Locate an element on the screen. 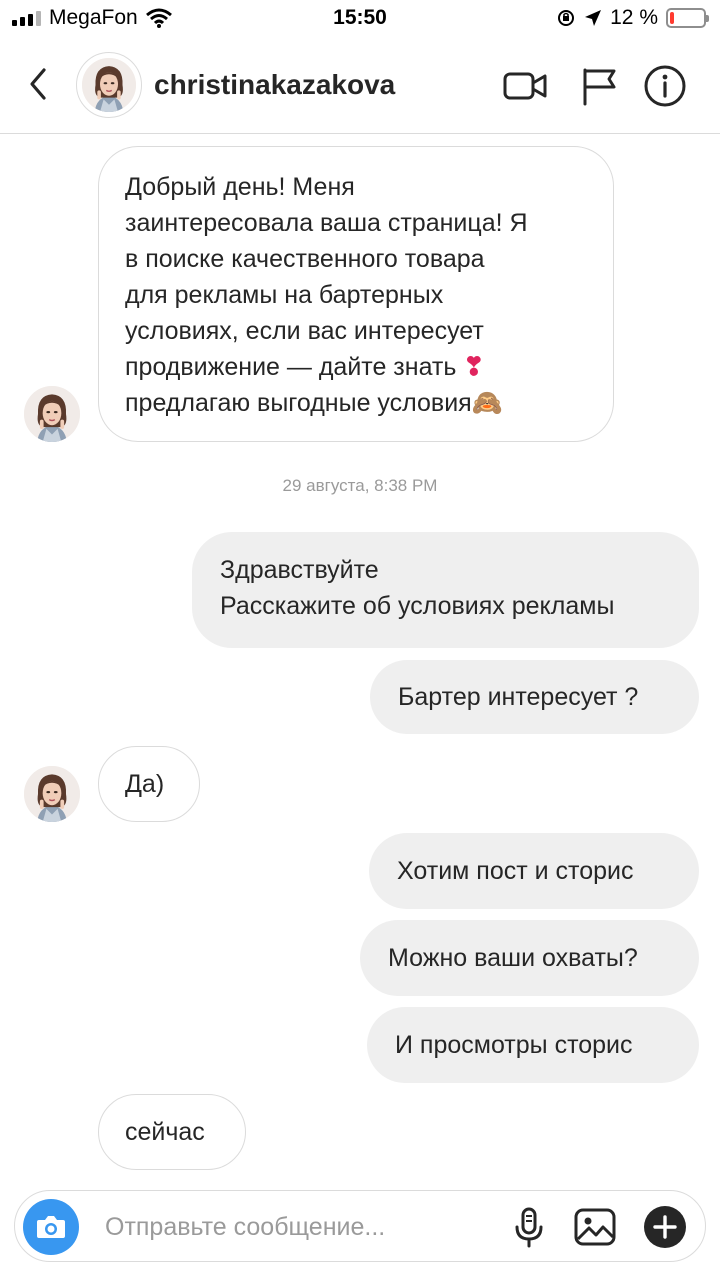  message-line: условиях, если вас интересует is located at coordinates (304, 331).